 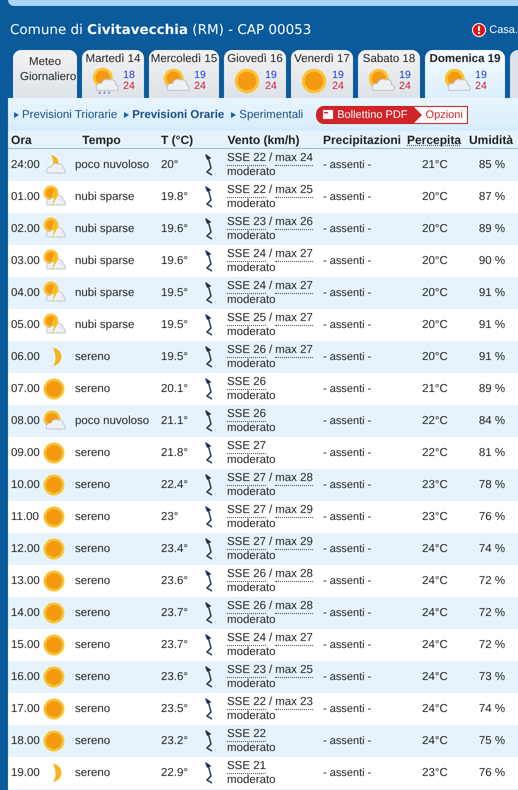 What do you see at coordinates (440, 114) in the screenshot?
I see `options-button: Opzioni` at bounding box center [440, 114].